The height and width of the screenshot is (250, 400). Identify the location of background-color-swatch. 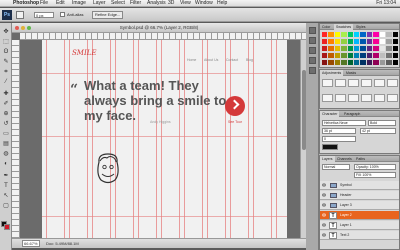
(7, 227).